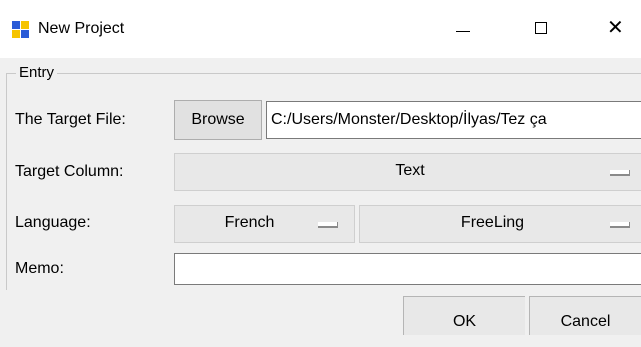  What do you see at coordinates (249, 222) in the screenshot?
I see `language-value: French` at bounding box center [249, 222].